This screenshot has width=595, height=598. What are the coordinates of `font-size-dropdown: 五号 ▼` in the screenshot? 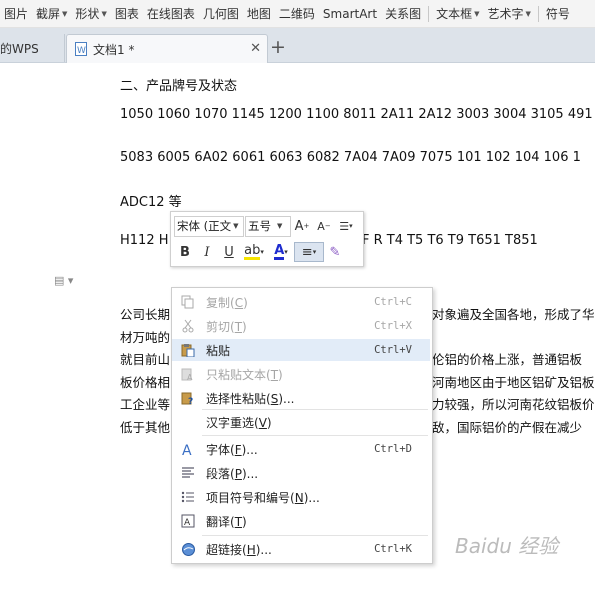 It's located at (268, 226).